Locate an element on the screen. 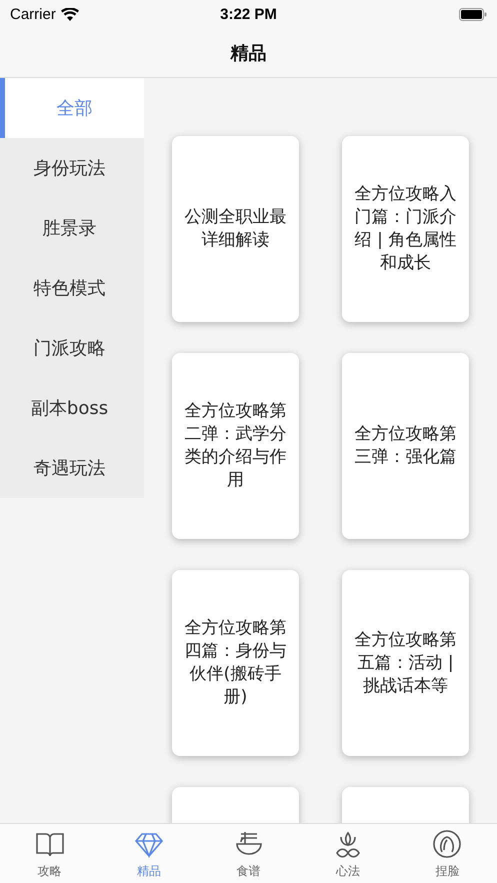 Image resolution: width=497 pixels, height=883 pixels. wifi-icon is located at coordinates (69, 14).